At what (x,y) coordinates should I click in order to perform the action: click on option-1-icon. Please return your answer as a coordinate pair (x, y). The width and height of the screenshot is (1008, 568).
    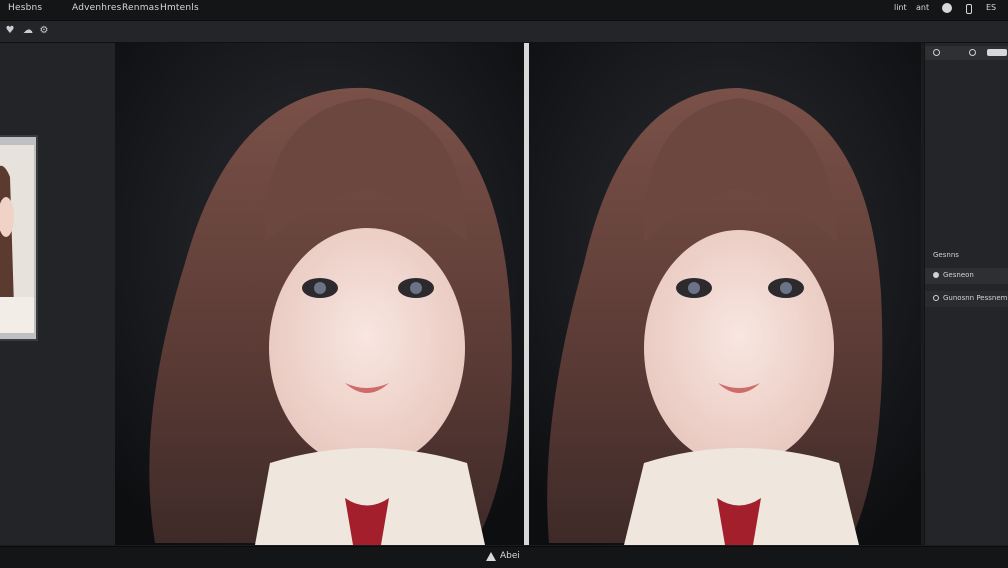
    Looking at the image, I should click on (936, 275).